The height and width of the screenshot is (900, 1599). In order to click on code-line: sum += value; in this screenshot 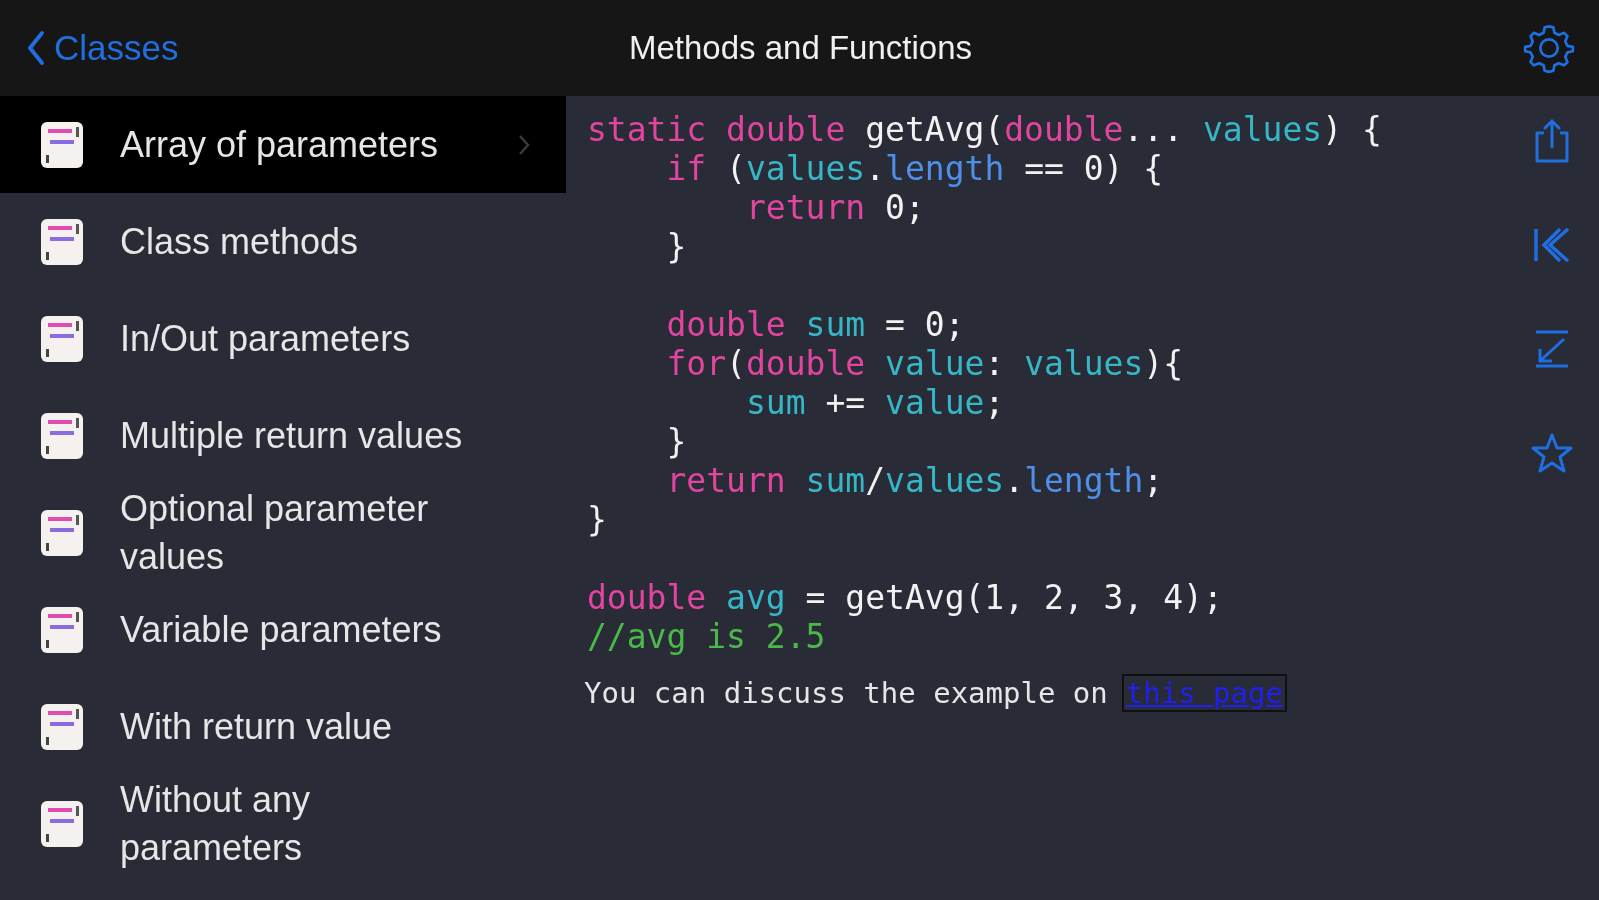, I will do `click(874, 402)`.